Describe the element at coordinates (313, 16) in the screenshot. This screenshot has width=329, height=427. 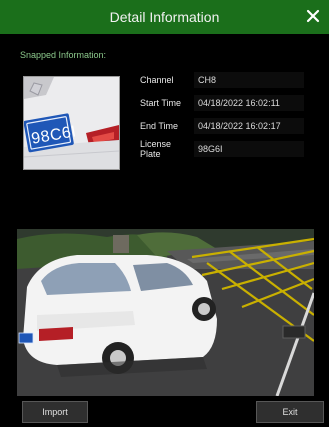
I see `close-icon` at that location.